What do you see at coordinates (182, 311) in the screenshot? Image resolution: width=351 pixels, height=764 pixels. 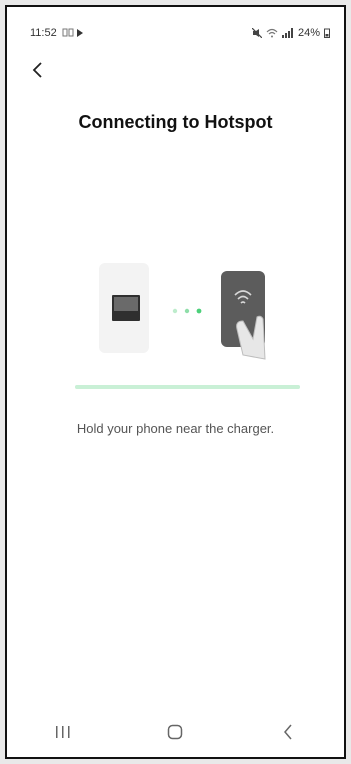 I see `connect-illustration` at bounding box center [182, 311].